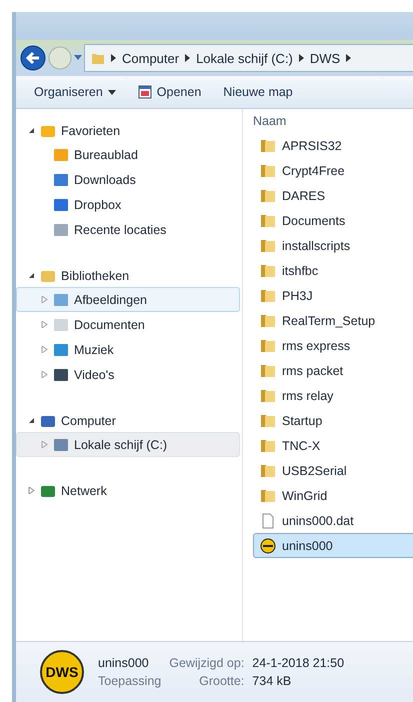  I want to click on nav-item: Recente locaties, so click(128, 229).